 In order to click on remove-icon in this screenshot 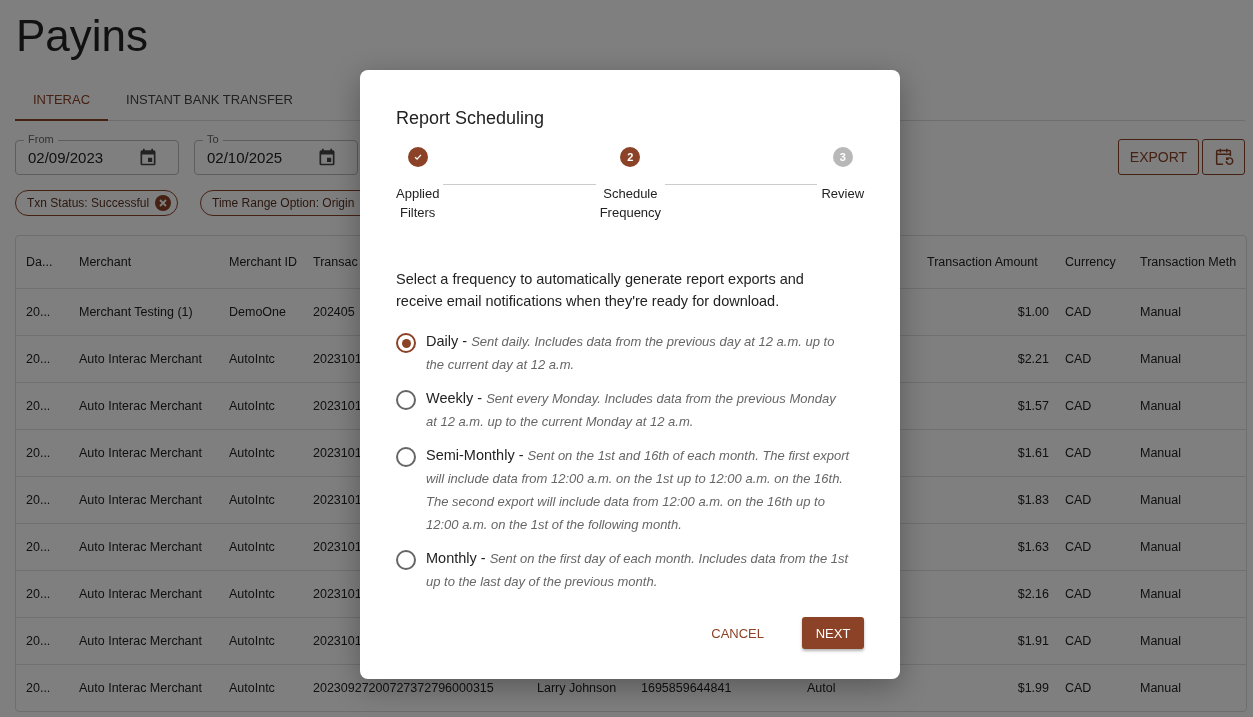, I will do `click(163, 203)`.